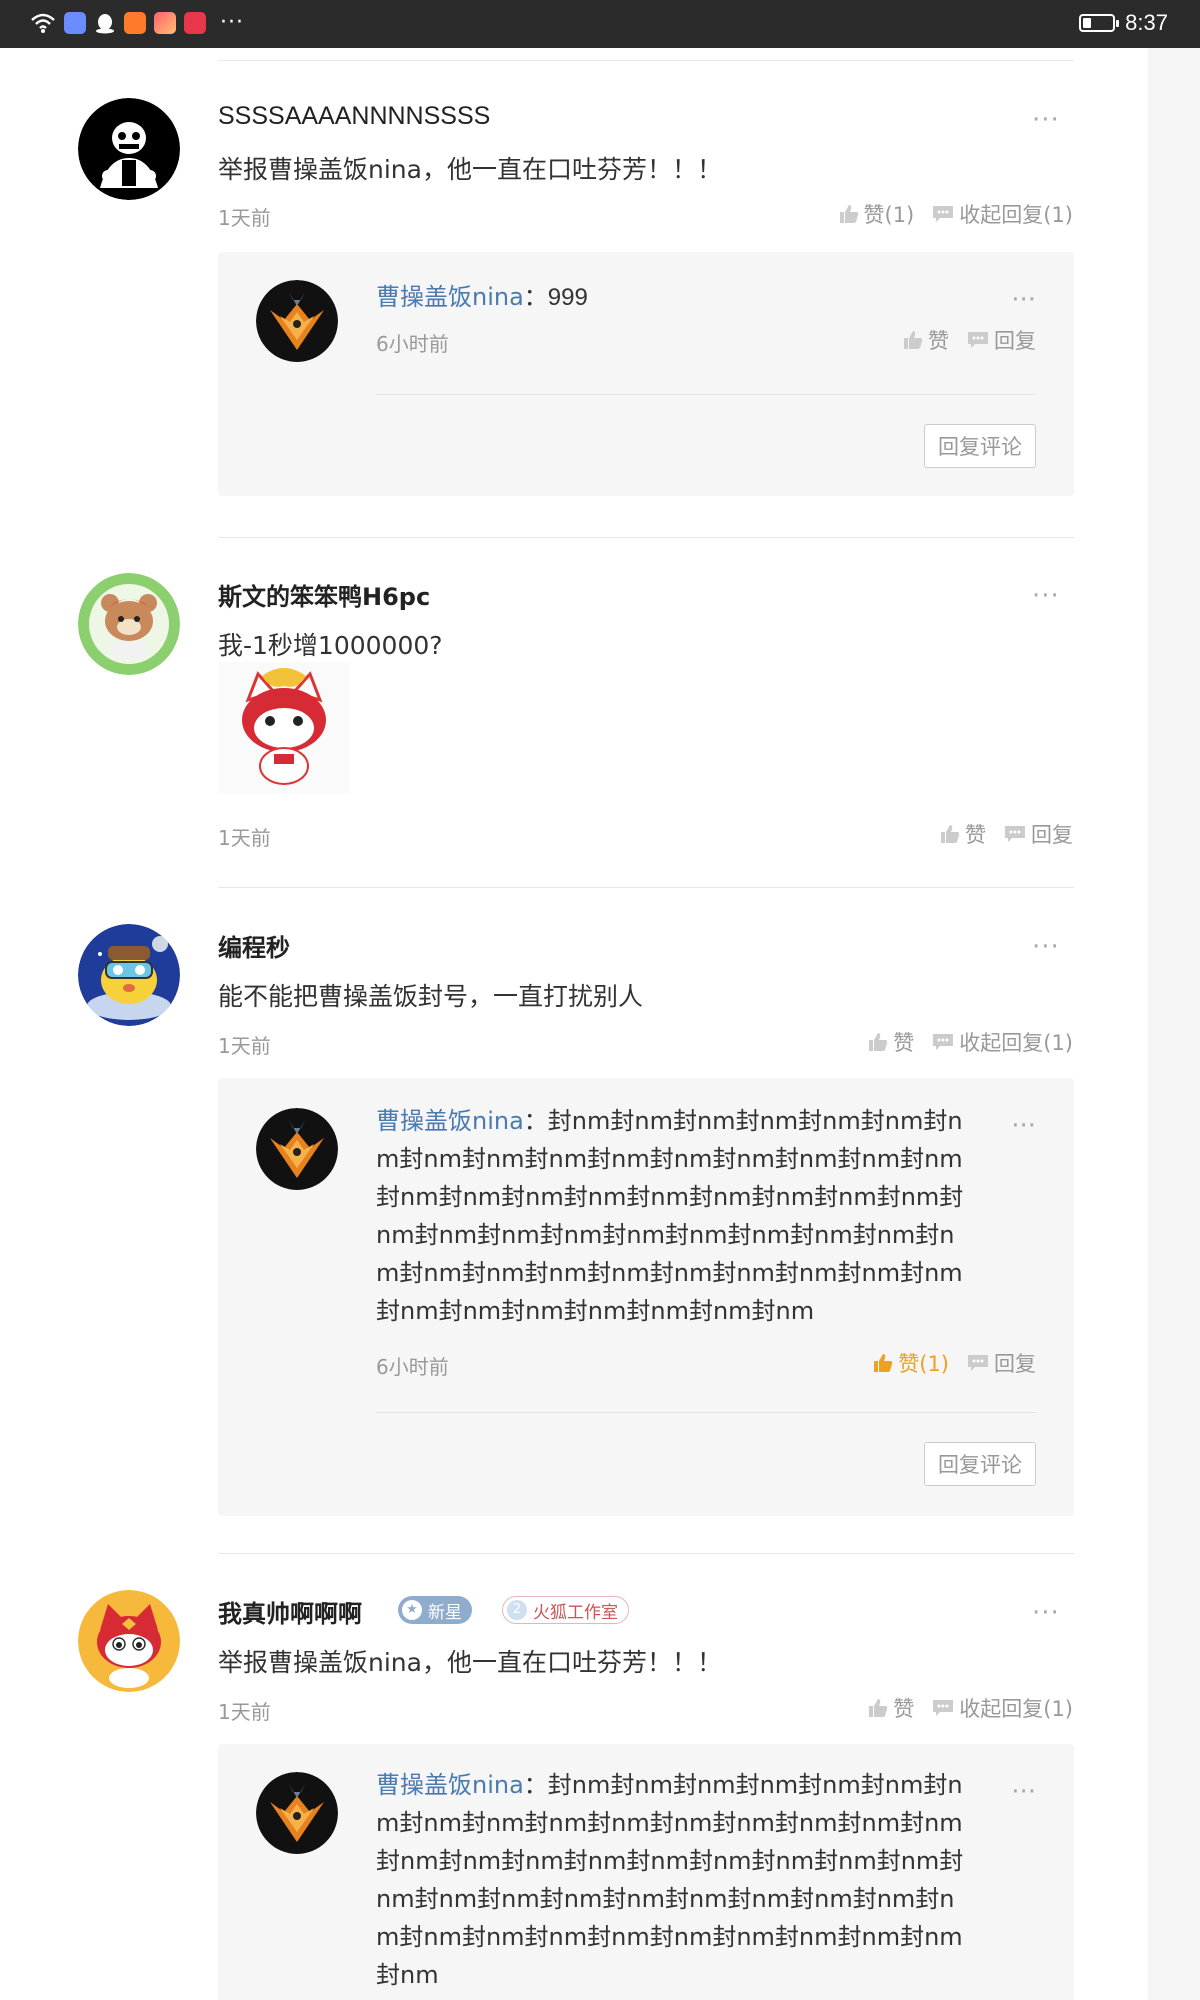  I want to click on comment-text: 我-1秒增1000000?, so click(330, 645).